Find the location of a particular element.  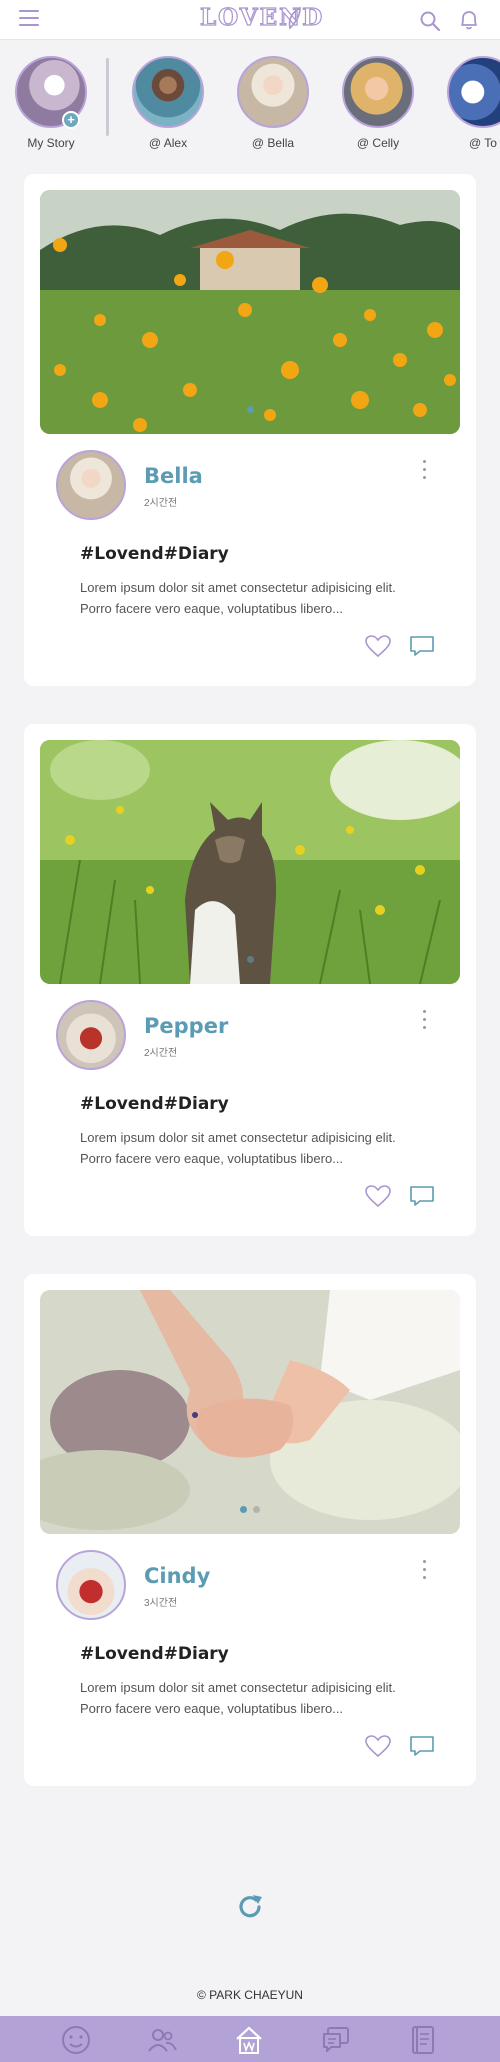

story-to: @ To is located at coordinates (469, 103).